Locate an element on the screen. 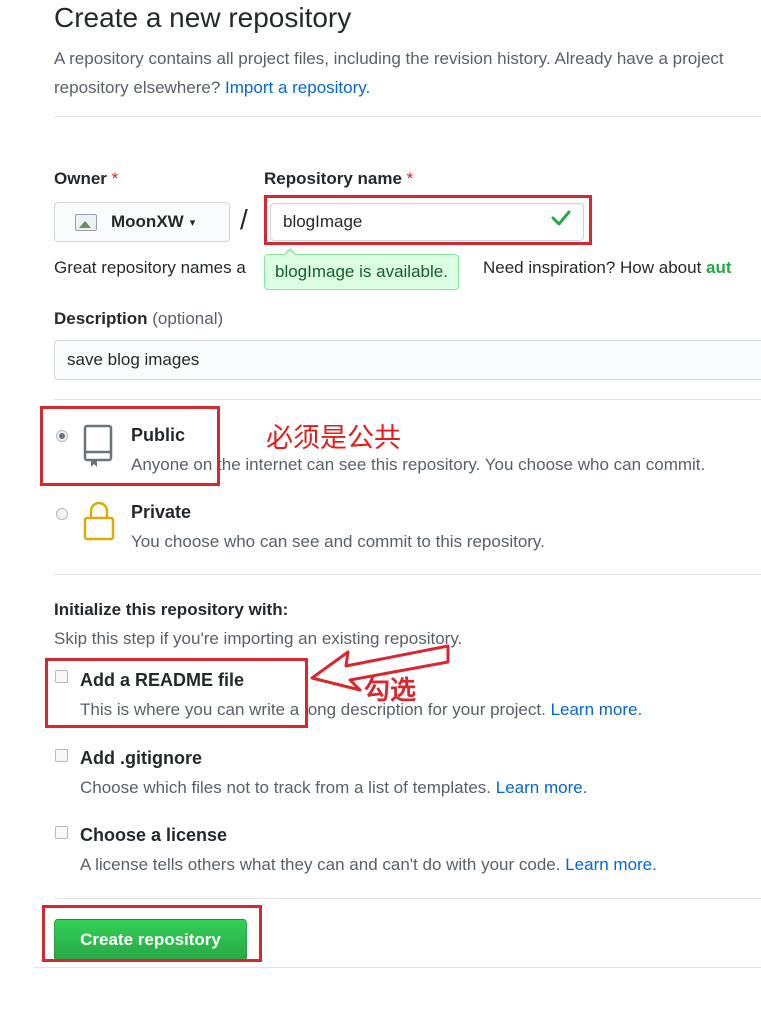 This screenshot has height=1028, width=761. repo-name-label-text: Repository name is located at coordinates (333, 178).